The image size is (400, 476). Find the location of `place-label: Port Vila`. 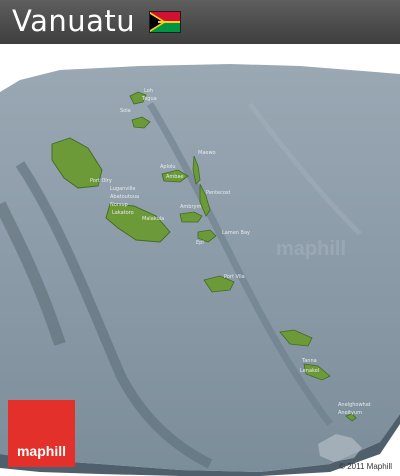

place-label: Port Vila is located at coordinates (234, 277).